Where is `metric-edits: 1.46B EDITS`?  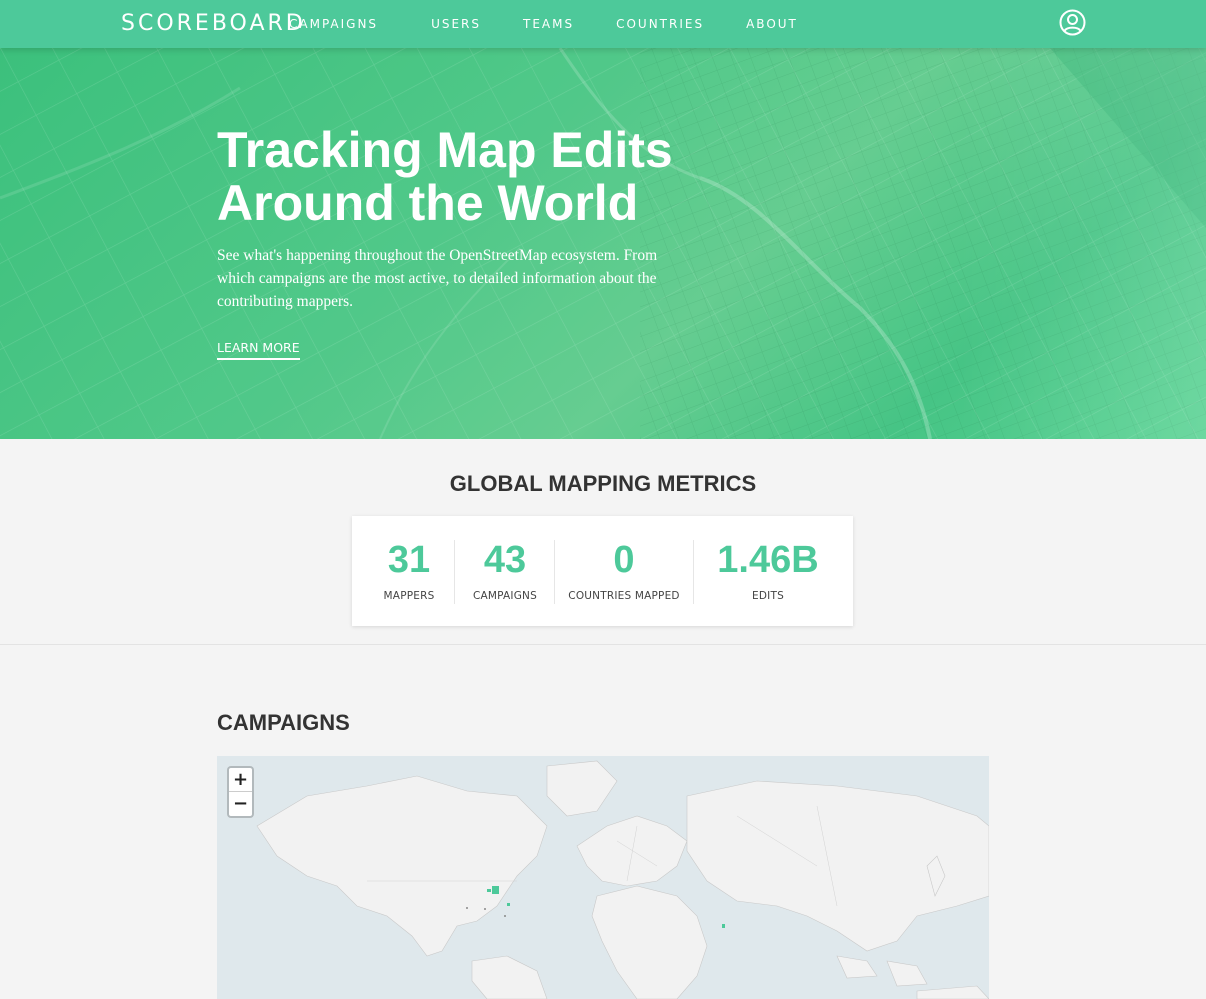
metric-edits: 1.46B EDITS is located at coordinates (768, 571).